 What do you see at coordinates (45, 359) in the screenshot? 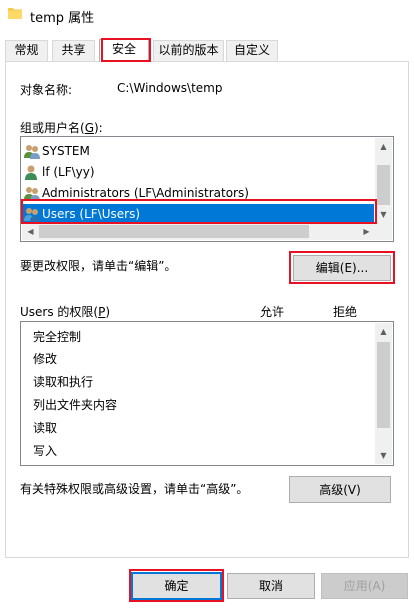
I see `perm-modify: 修改` at bounding box center [45, 359].